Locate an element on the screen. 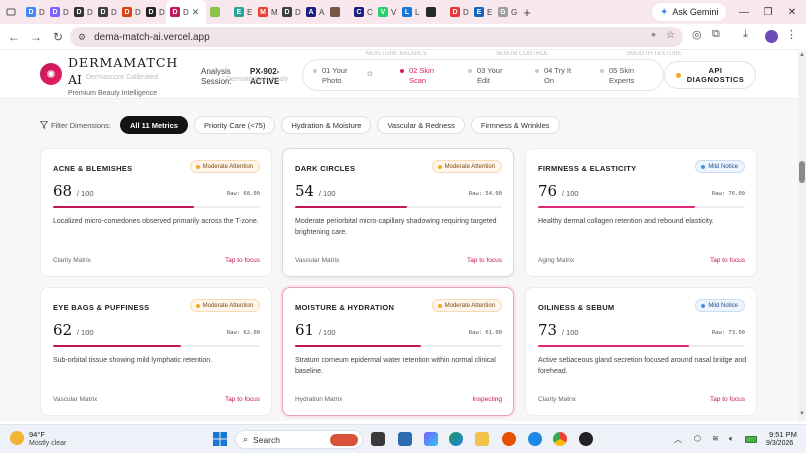 The width and height of the screenshot is (806, 453). chrome-icon is located at coordinates (560, 439).